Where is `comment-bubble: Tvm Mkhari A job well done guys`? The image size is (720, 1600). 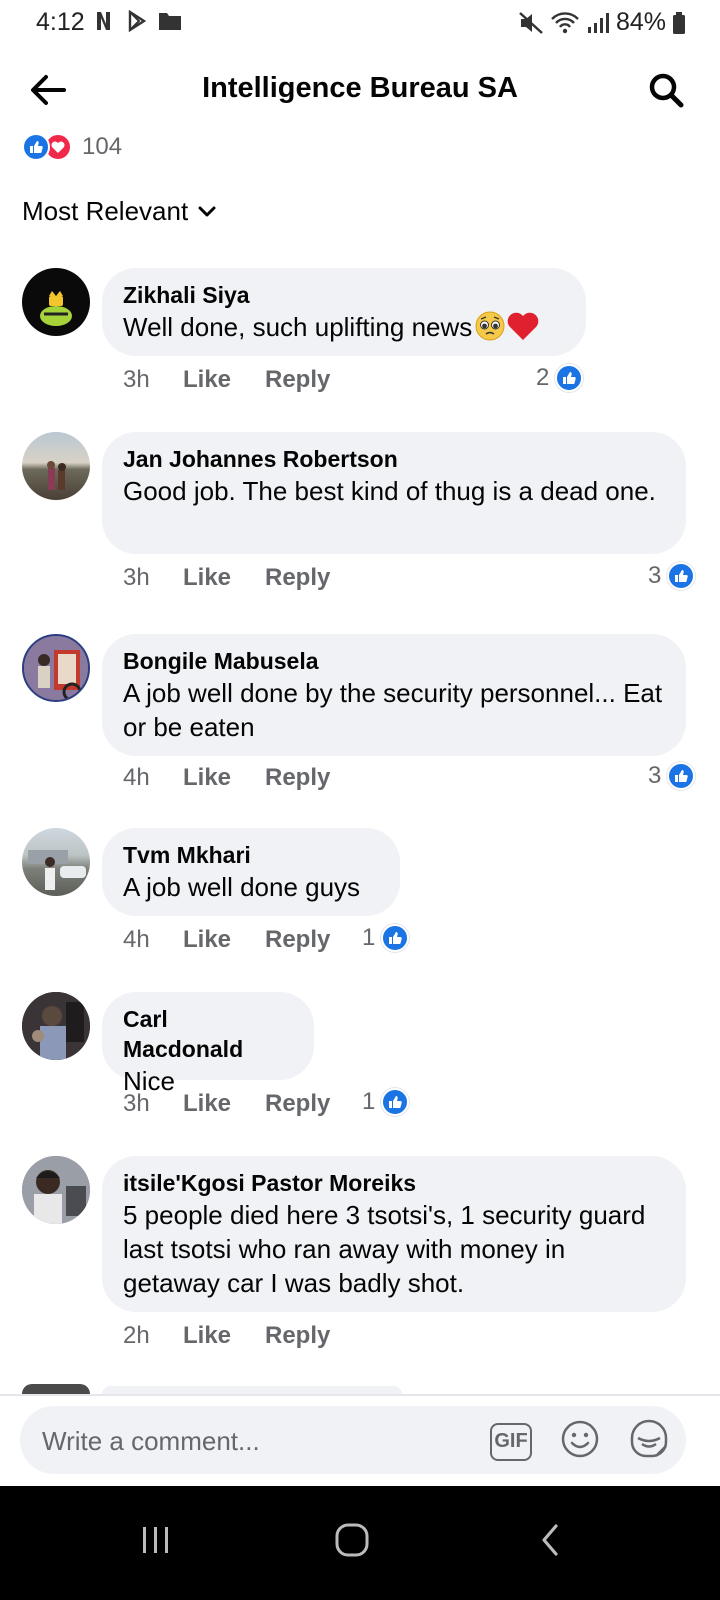 comment-bubble: Tvm Mkhari A job well done guys is located at coordinates (251, 872).